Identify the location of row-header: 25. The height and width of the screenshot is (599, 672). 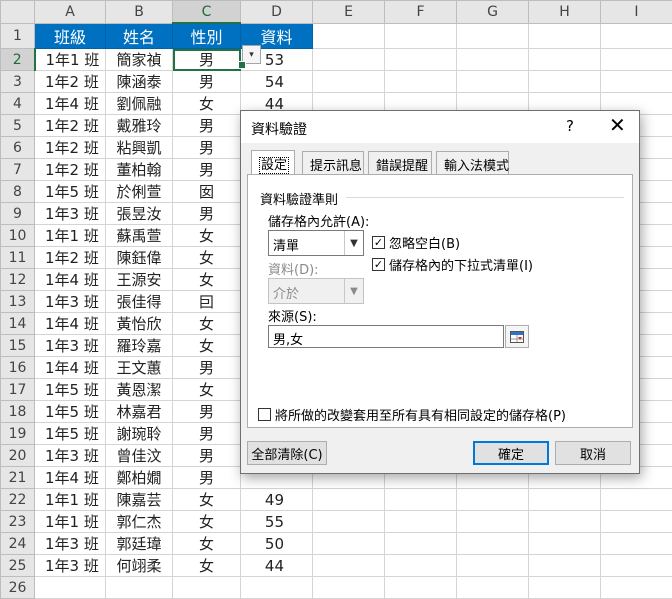
(18, 566).